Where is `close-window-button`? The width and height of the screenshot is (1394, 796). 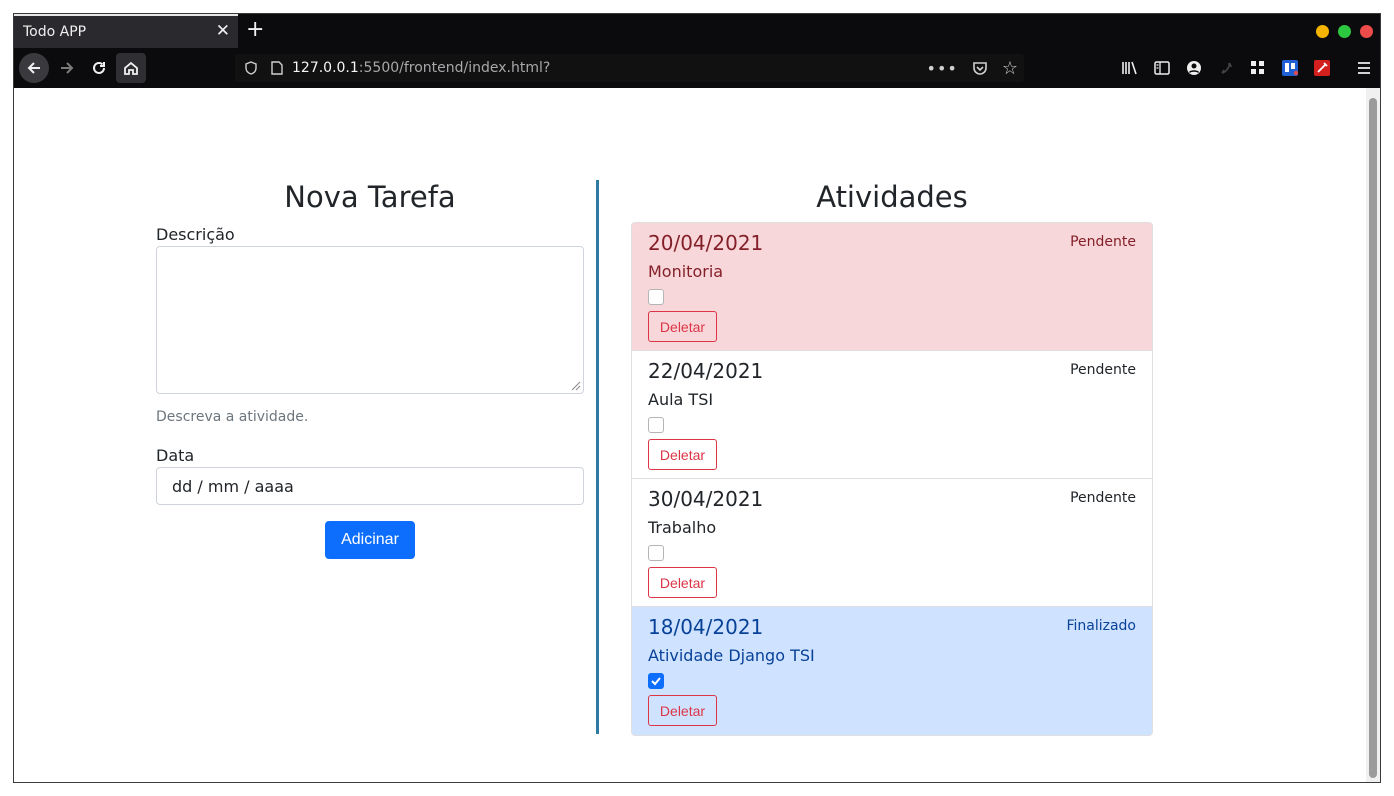 close-window-button is located at coordinates (1366, 31).